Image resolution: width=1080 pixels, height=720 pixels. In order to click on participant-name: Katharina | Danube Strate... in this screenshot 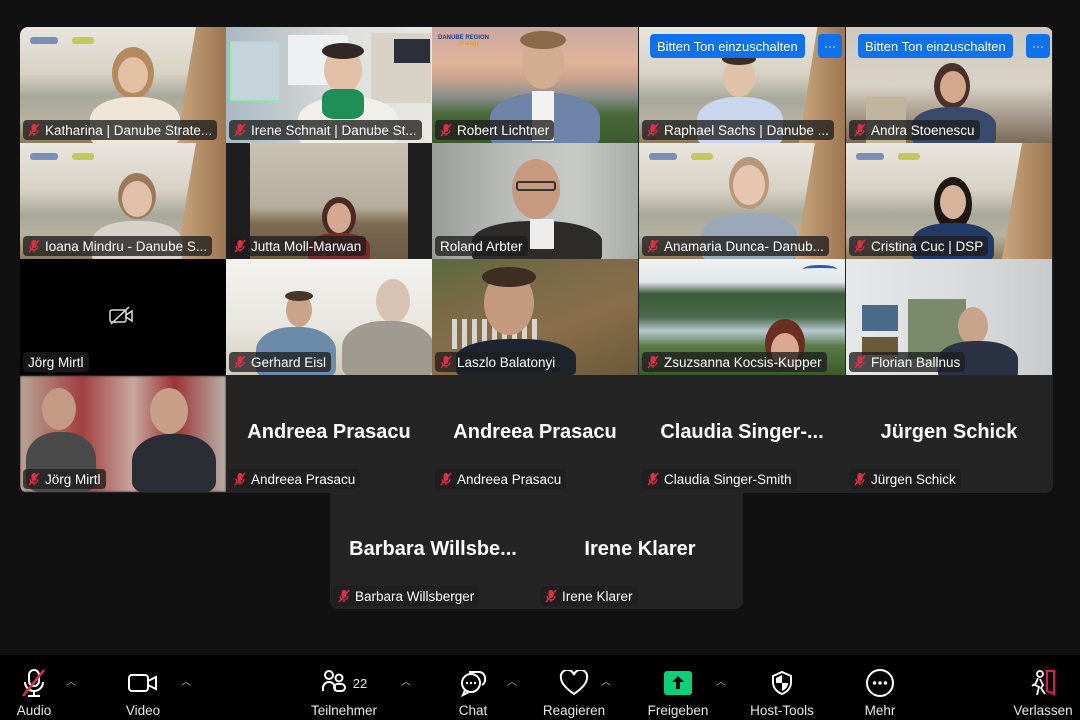, I will do `click(129, 130)`.